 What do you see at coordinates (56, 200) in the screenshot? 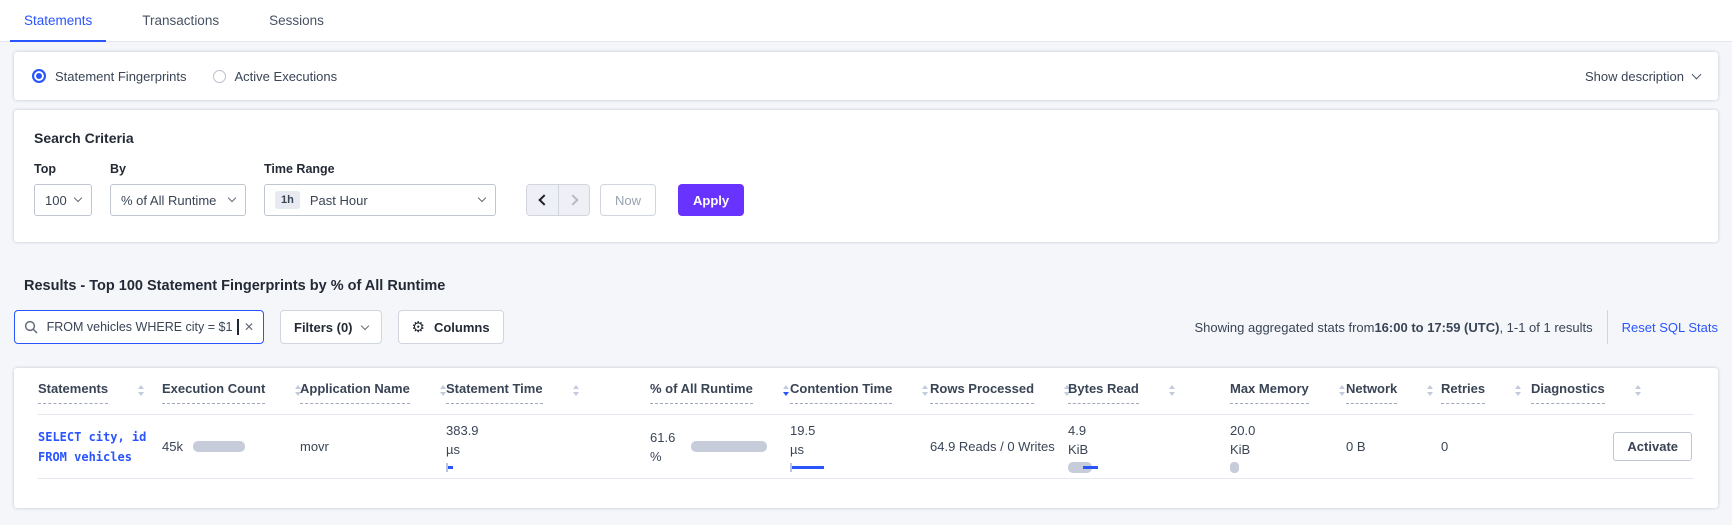
I see `top-select-value: 100` at bounding box center [56, 200].